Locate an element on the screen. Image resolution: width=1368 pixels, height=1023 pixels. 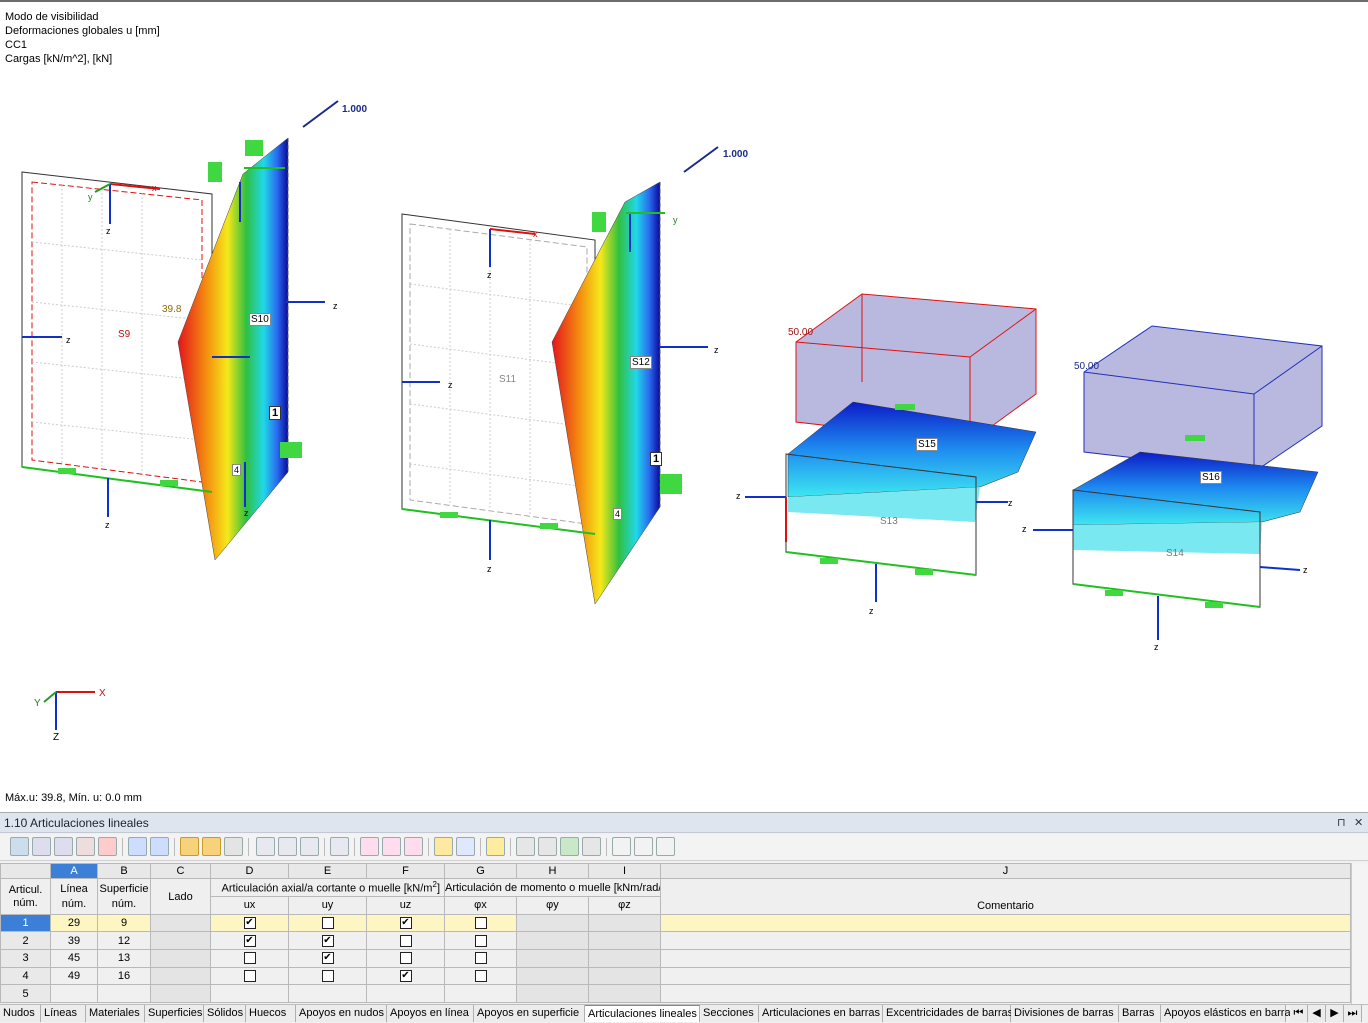
prev-icon is located at coordinates (137, 846).